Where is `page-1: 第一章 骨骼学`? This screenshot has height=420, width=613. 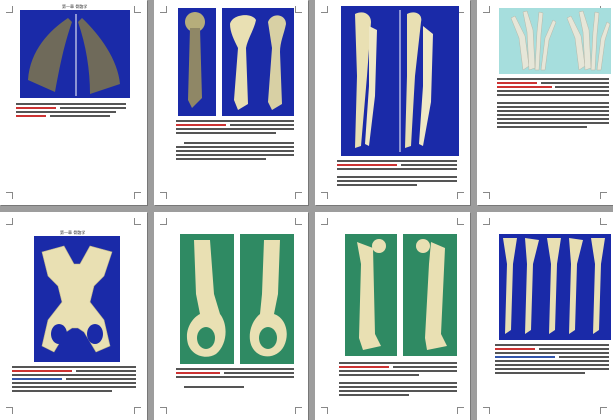 page-1: 第一章 骨骼学 is located at coordinates (73, 102).